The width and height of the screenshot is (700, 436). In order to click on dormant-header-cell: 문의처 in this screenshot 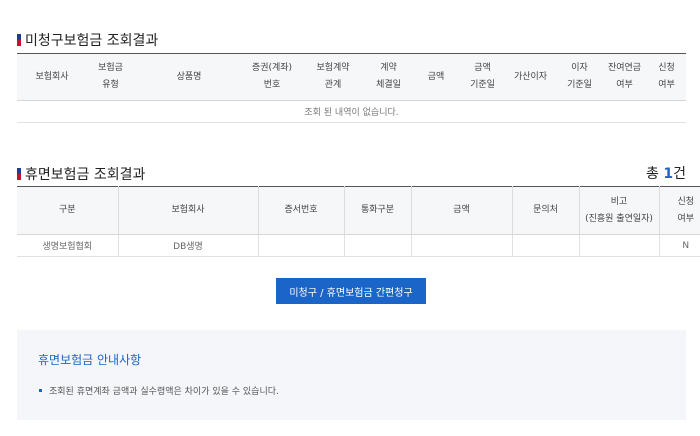, I will do `click(545, 210)`.